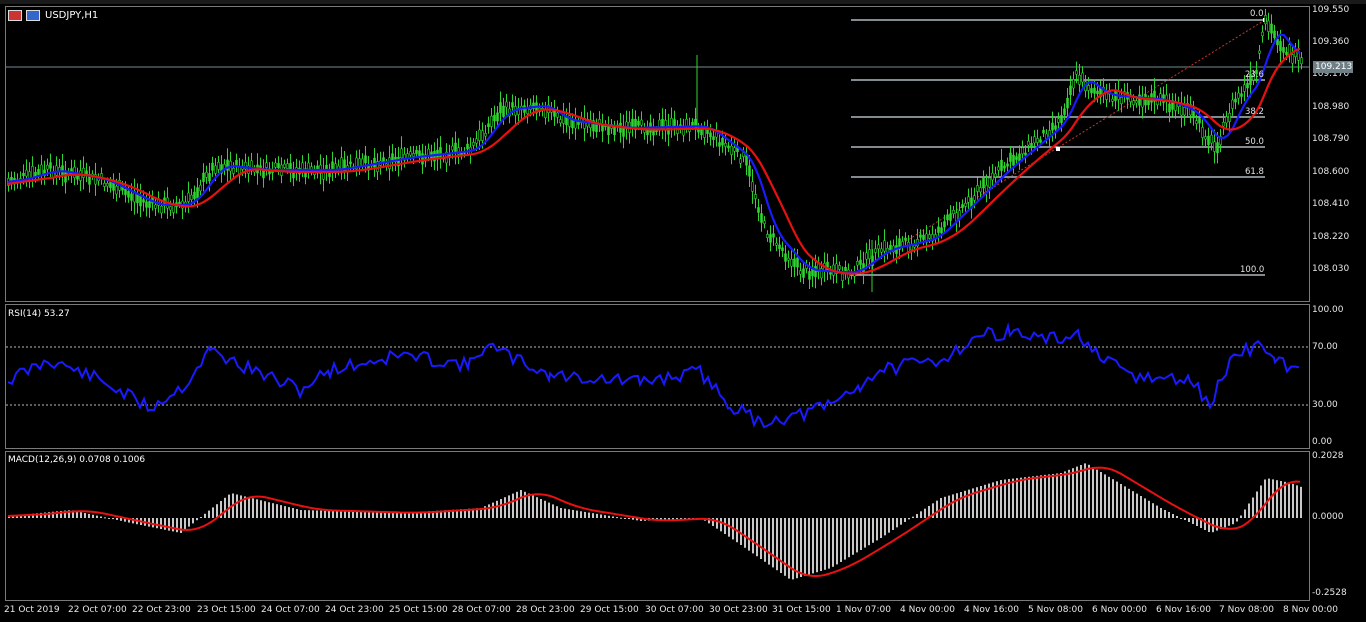 The image size is (1366, 622). Describe the element at coordinates (39, 314) in the screenshot. I see `rsi-label: RSI(14) 53.27` at that location.